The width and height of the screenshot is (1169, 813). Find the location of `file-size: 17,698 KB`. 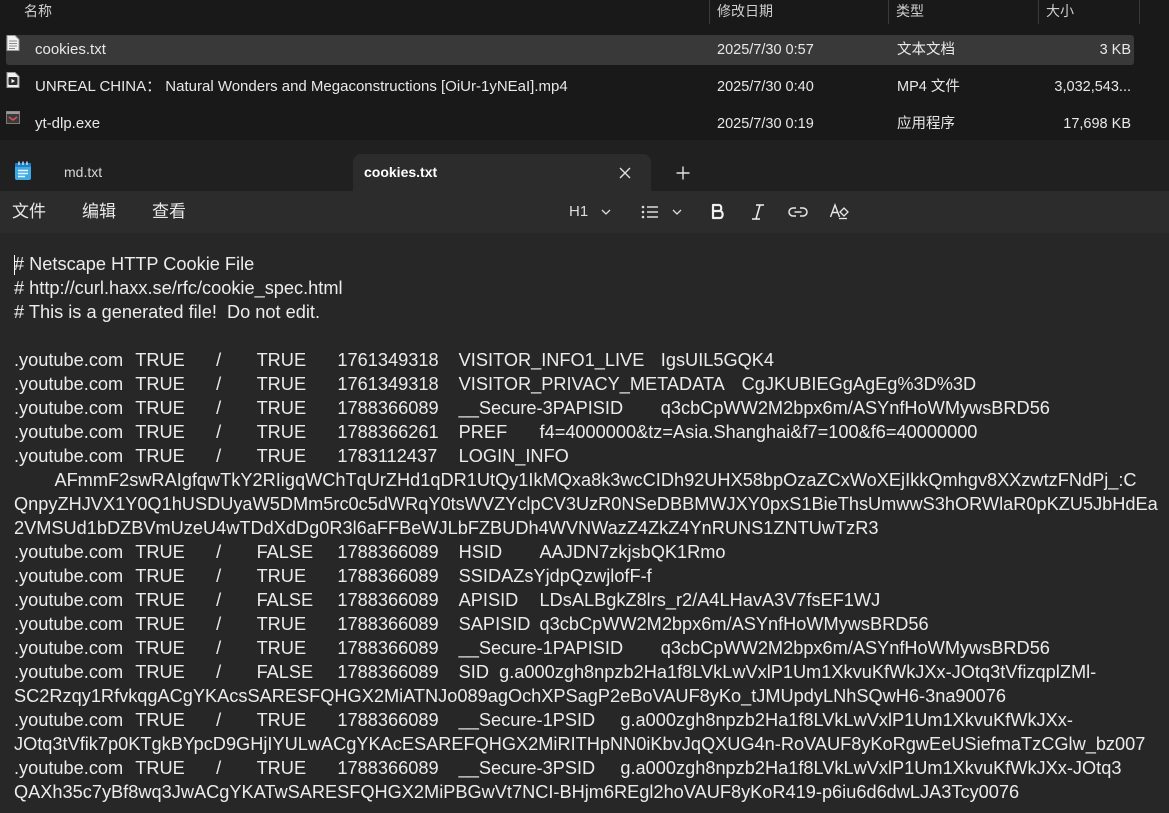

file-size: 17,698 KB is located at coordinates (1097, 124).